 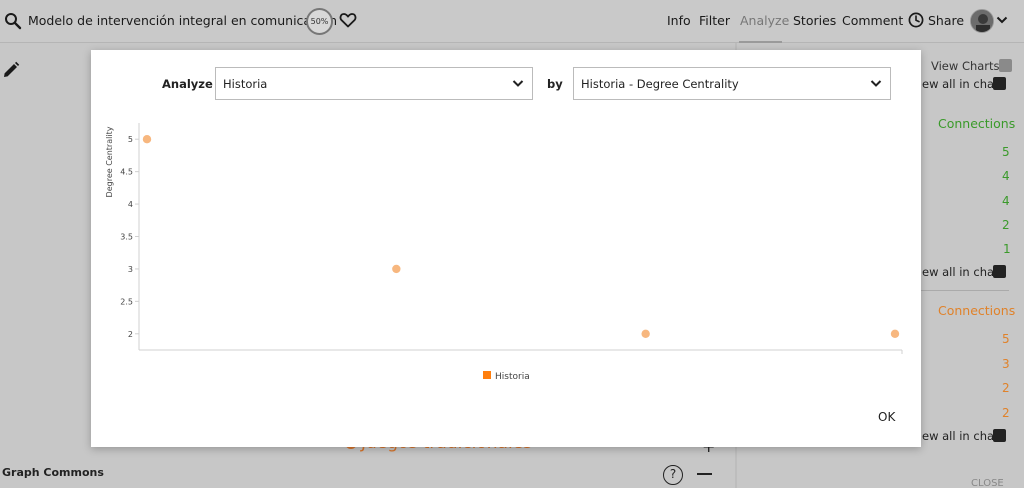 I want to click on y-tick-label: 3.5, so click(x=126, y=237).